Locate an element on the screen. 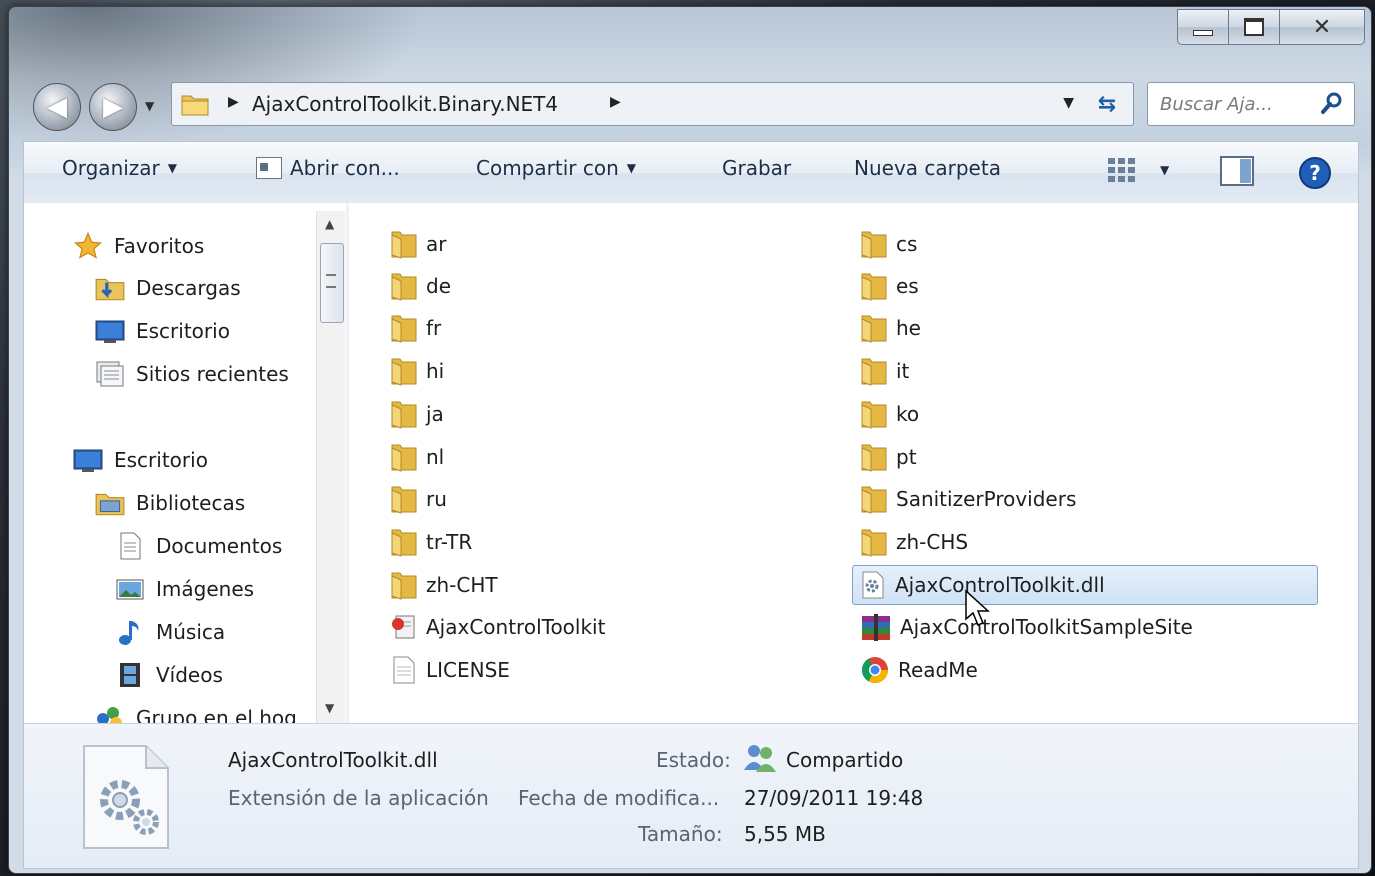 This screenshot has width=1375, height=876. address-dropdown-icon: ▼ is located at coordinates (1068, 103).